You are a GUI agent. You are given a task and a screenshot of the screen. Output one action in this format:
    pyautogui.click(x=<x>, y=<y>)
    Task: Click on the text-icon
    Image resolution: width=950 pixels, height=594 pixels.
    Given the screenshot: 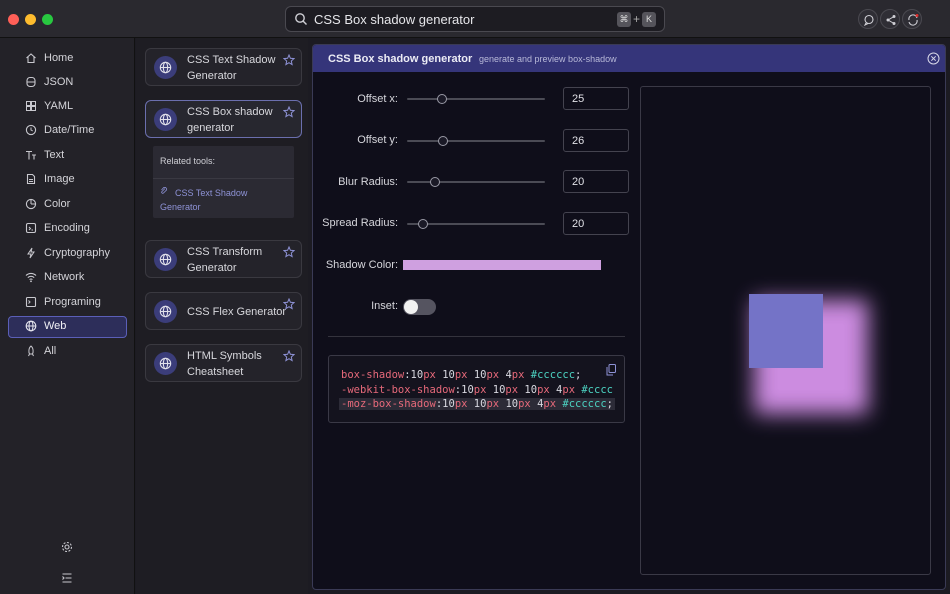 What is the action you would take?
    pyautogui.click(x=31, y=155)
    